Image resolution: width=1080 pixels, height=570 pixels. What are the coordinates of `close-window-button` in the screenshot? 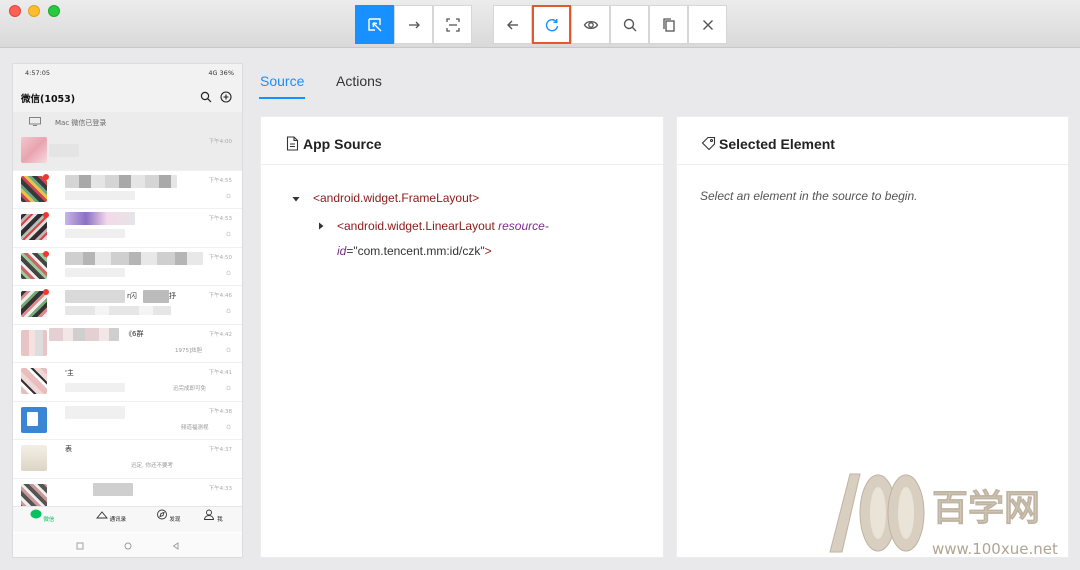 It's located at (15, 11).